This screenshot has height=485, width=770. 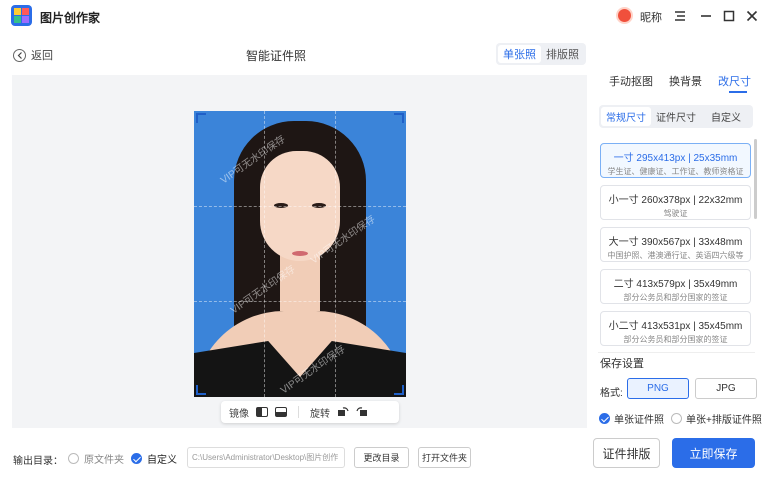 What do you see at coordinates (281, 412) in the screenshot?
I see `mirror-vertical-icon` at bounding box center [281, 412].